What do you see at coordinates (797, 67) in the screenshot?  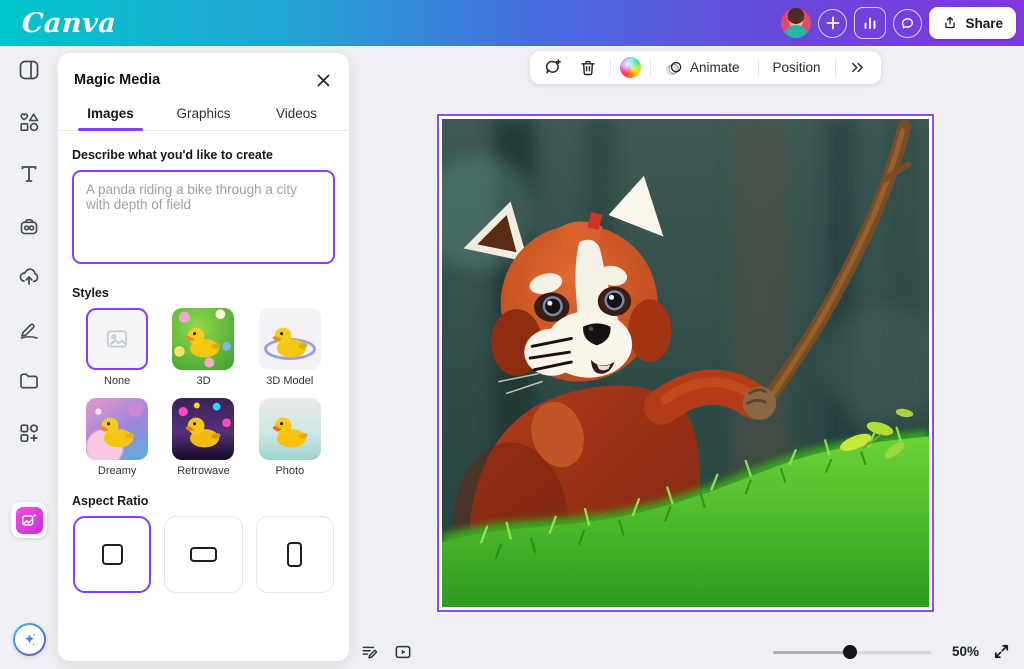 I see `position-button: Position` at bounding box center [797, 67].